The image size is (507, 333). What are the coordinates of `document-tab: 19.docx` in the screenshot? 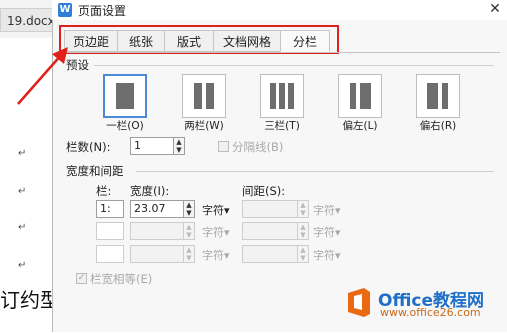 It's located at (28, 20).